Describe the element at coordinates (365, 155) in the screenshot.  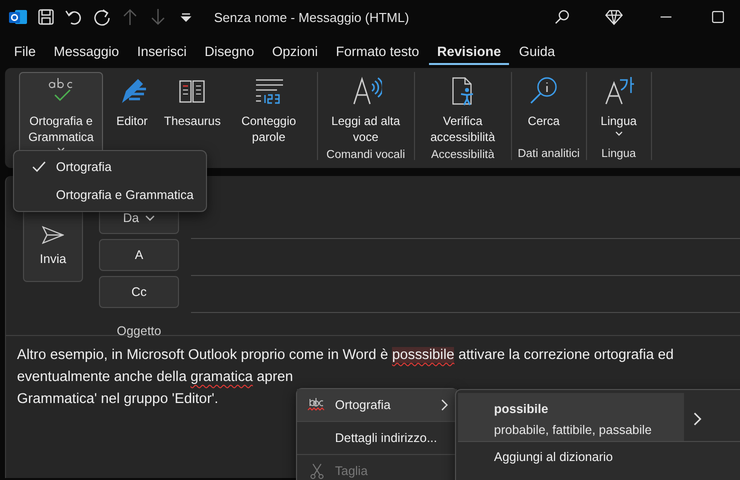
I see `group-label: Comandi vocali` at that location.